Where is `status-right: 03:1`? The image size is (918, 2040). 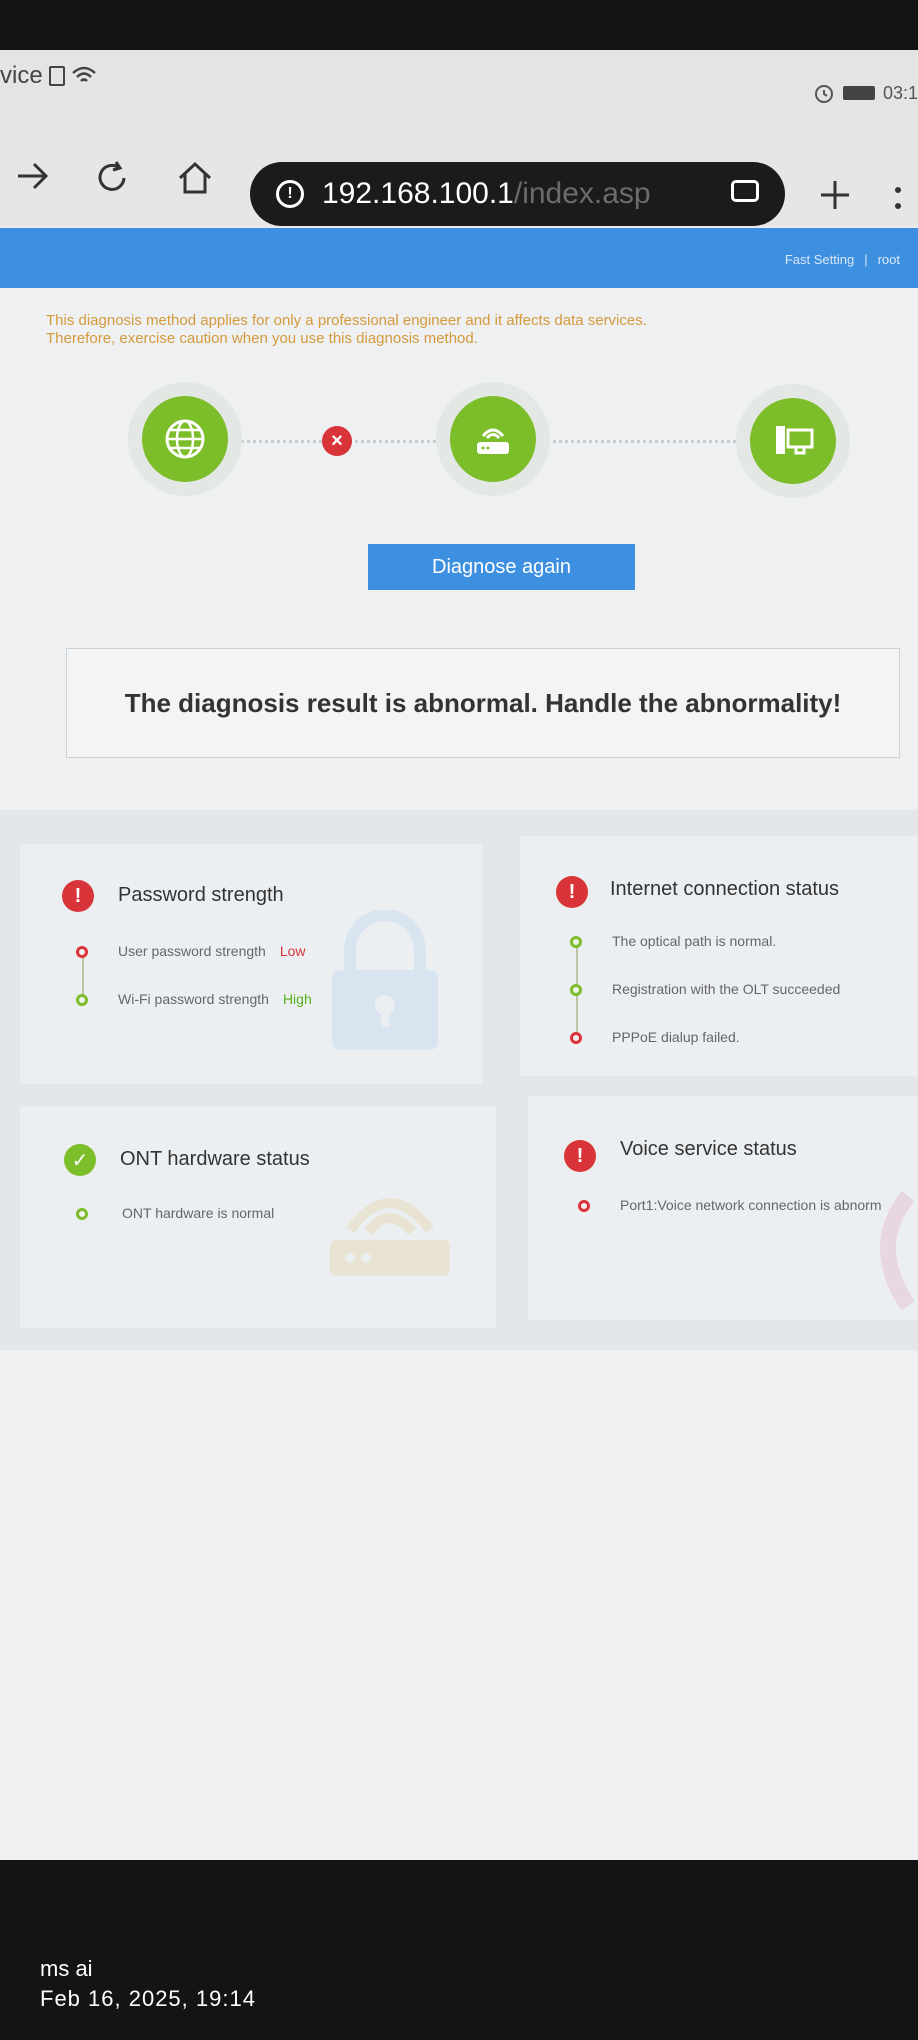
status-right: 03:1 is located at coordinates (865, 93).